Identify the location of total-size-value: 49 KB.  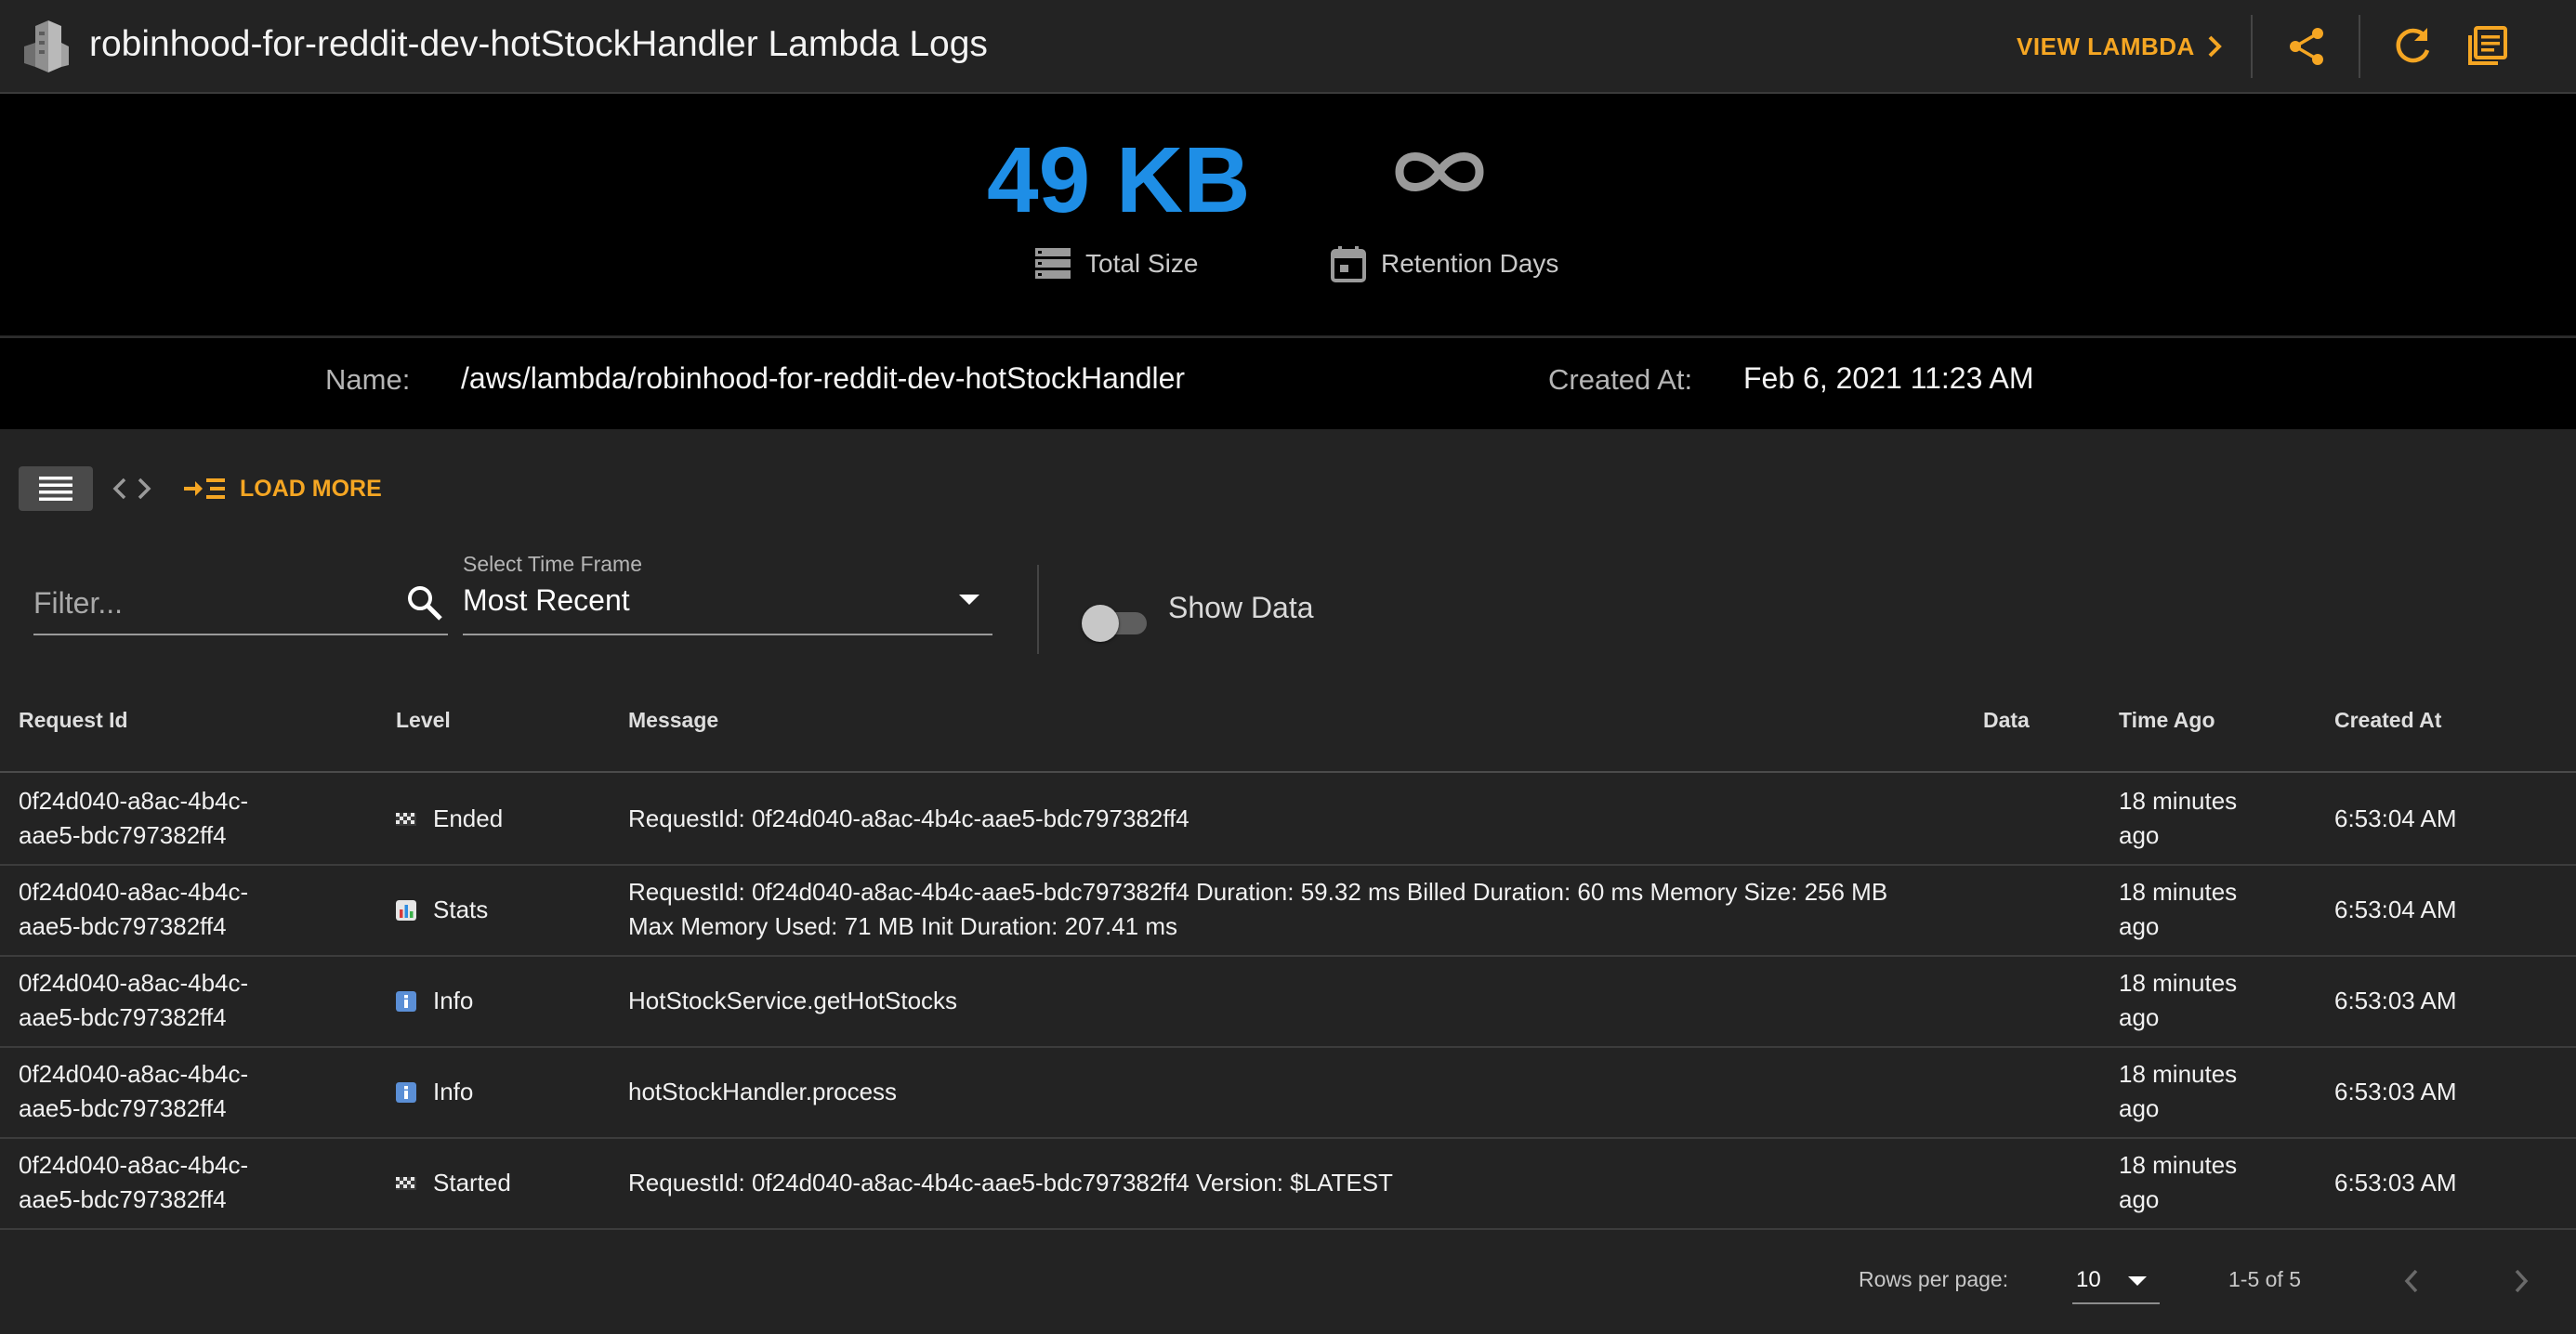
(1119, 180).